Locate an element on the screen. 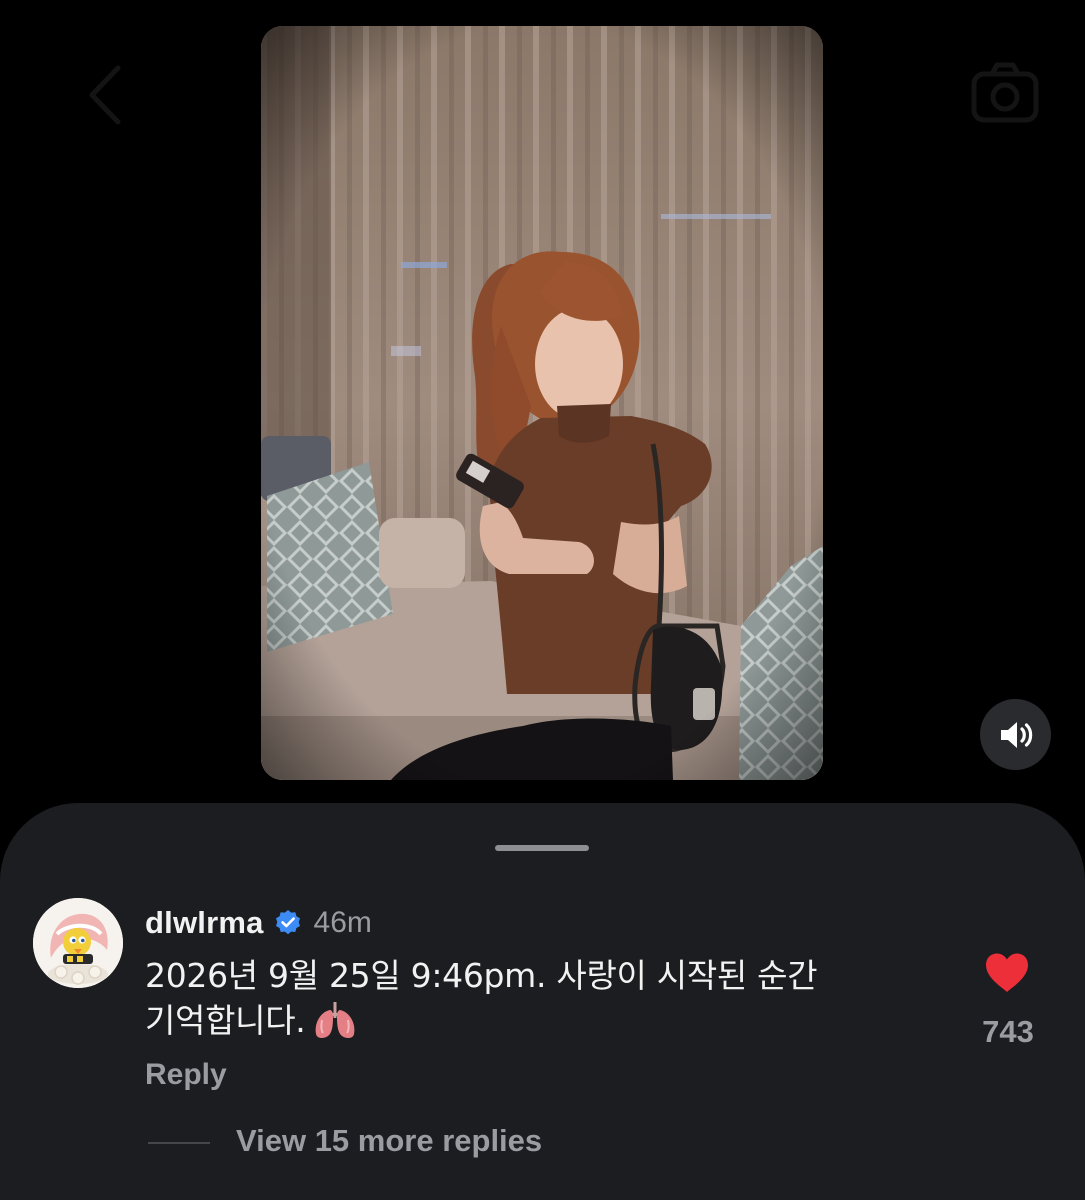 The height and width of the screenshot is (1200, 1085). comment-text-line-2: 기억합니다. is located at coordinates (535, 1020).